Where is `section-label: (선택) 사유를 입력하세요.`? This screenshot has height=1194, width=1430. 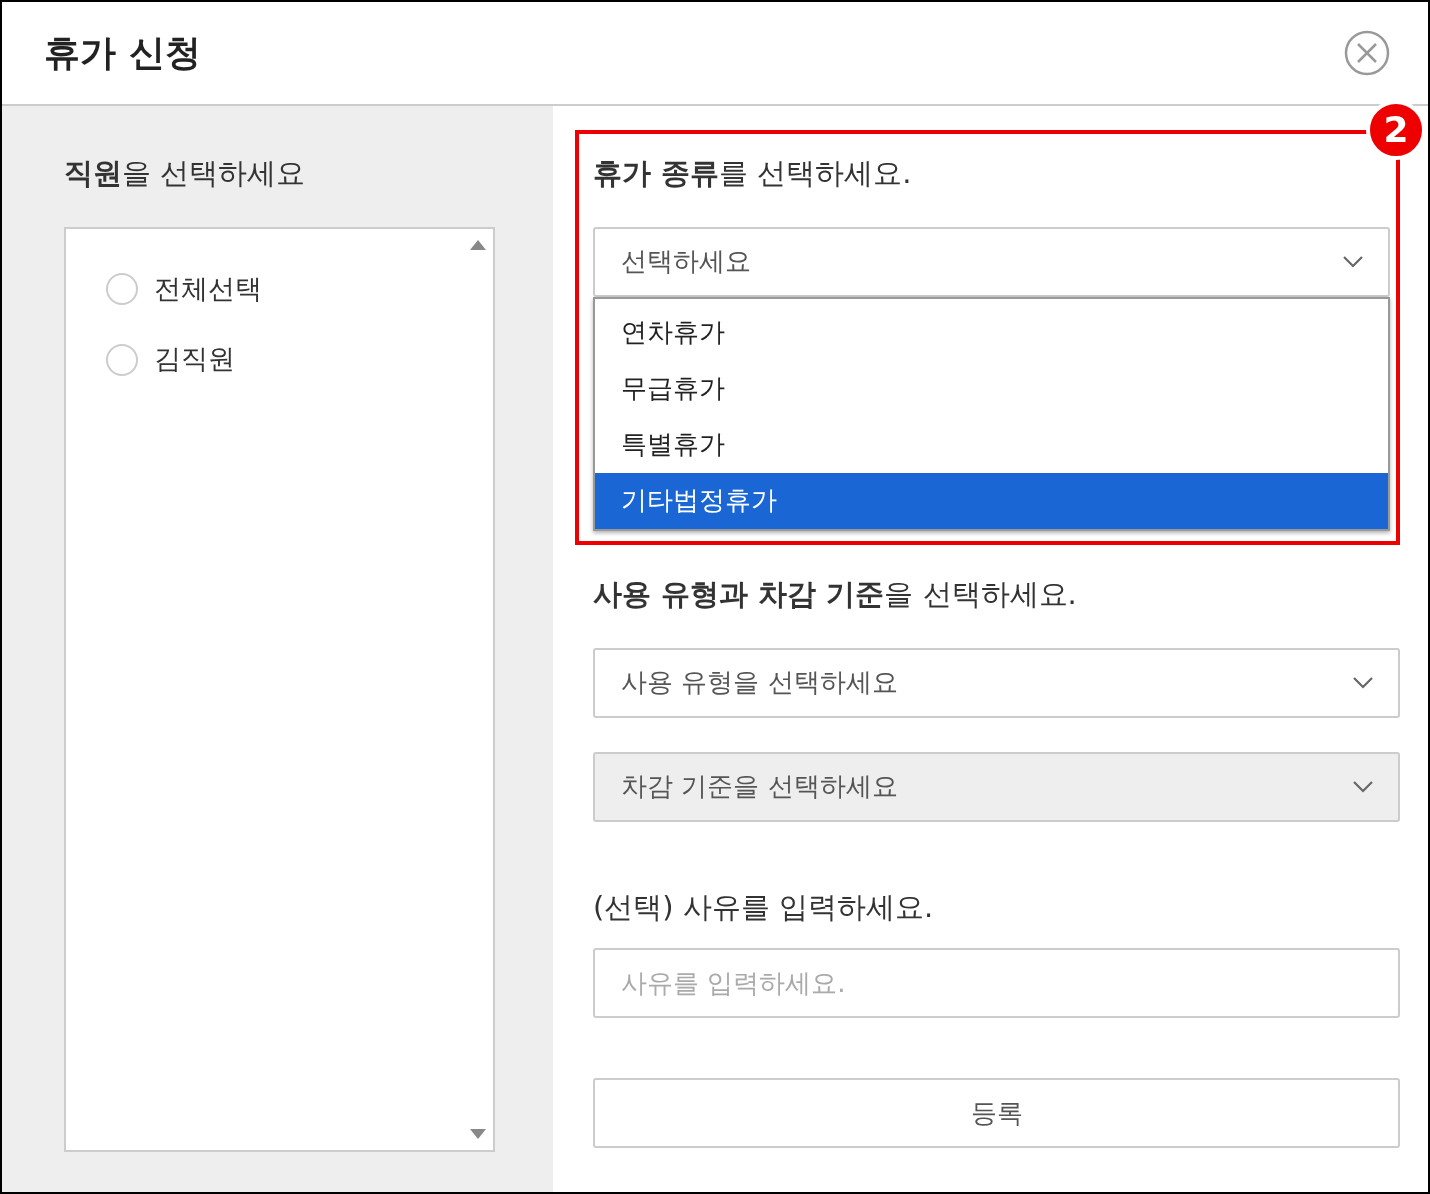
section-label: (선택) 사유를 입력하세요. is located at coordinates (764, 907).